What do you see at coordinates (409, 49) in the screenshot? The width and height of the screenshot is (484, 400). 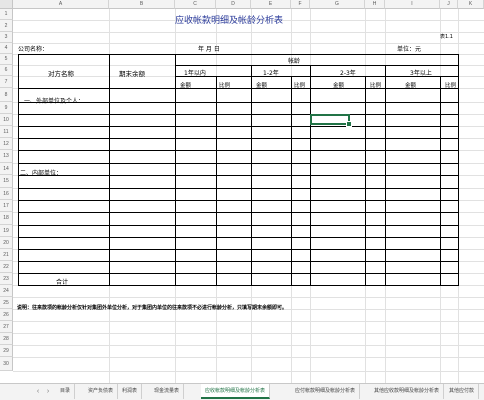 I see `unit-label: 单位：元` at bounding box center [409, 49].